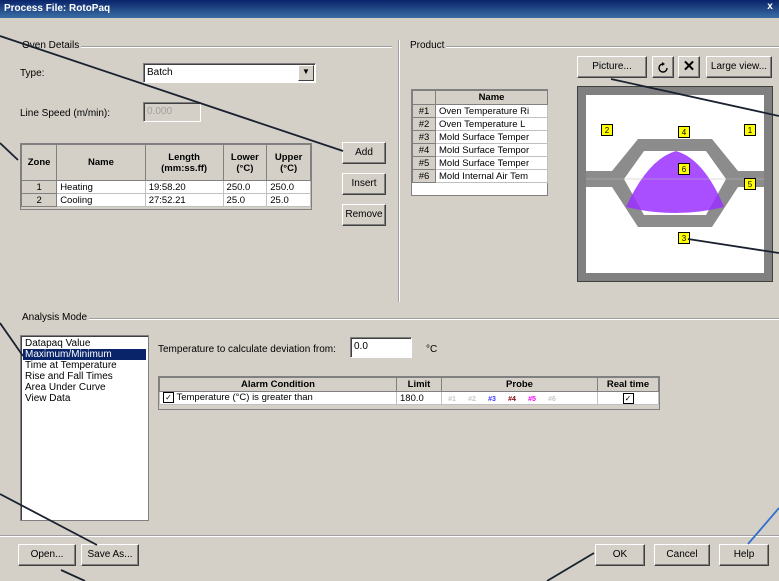 This screenshot has height=581, width=779. I want to click on close-icon: x, so click(770, 8).